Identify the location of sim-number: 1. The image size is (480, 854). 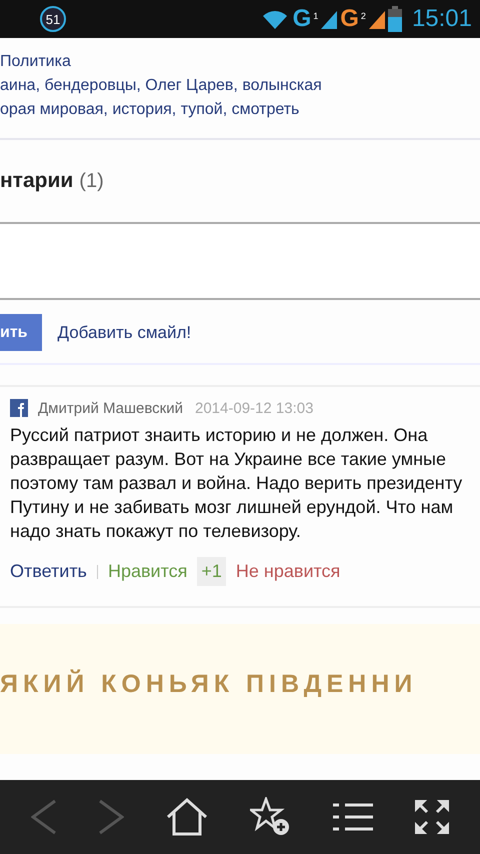
(315, 16).